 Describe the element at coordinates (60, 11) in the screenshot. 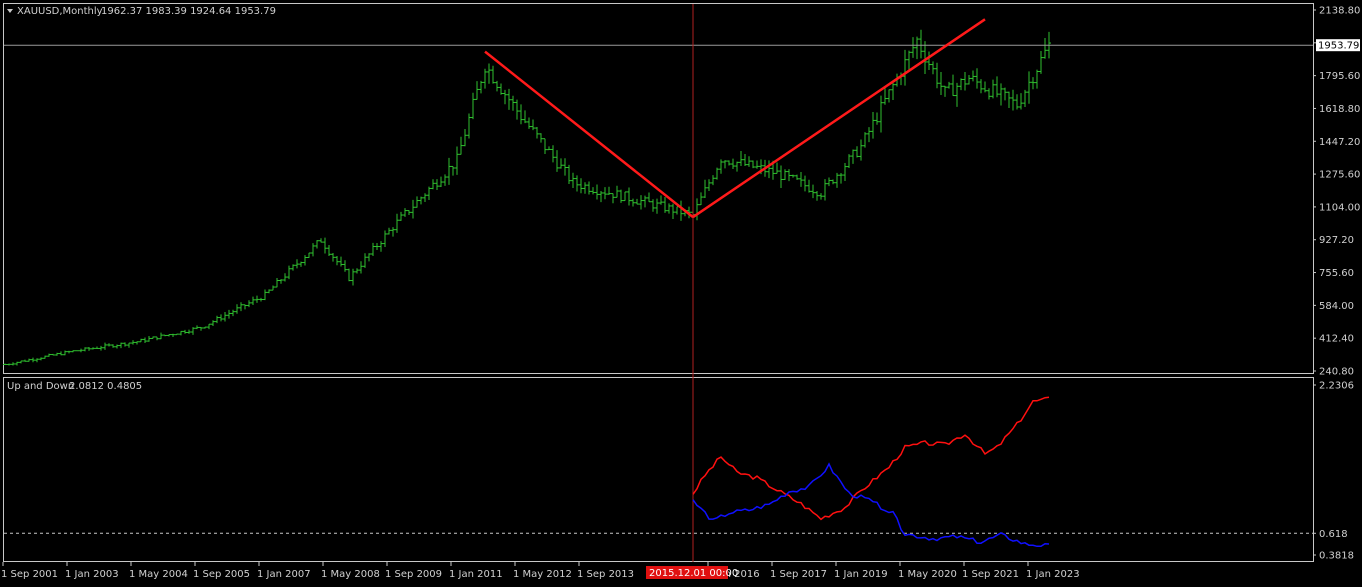

I see `symbol-label: XAUUSD,Monthly` at that location.